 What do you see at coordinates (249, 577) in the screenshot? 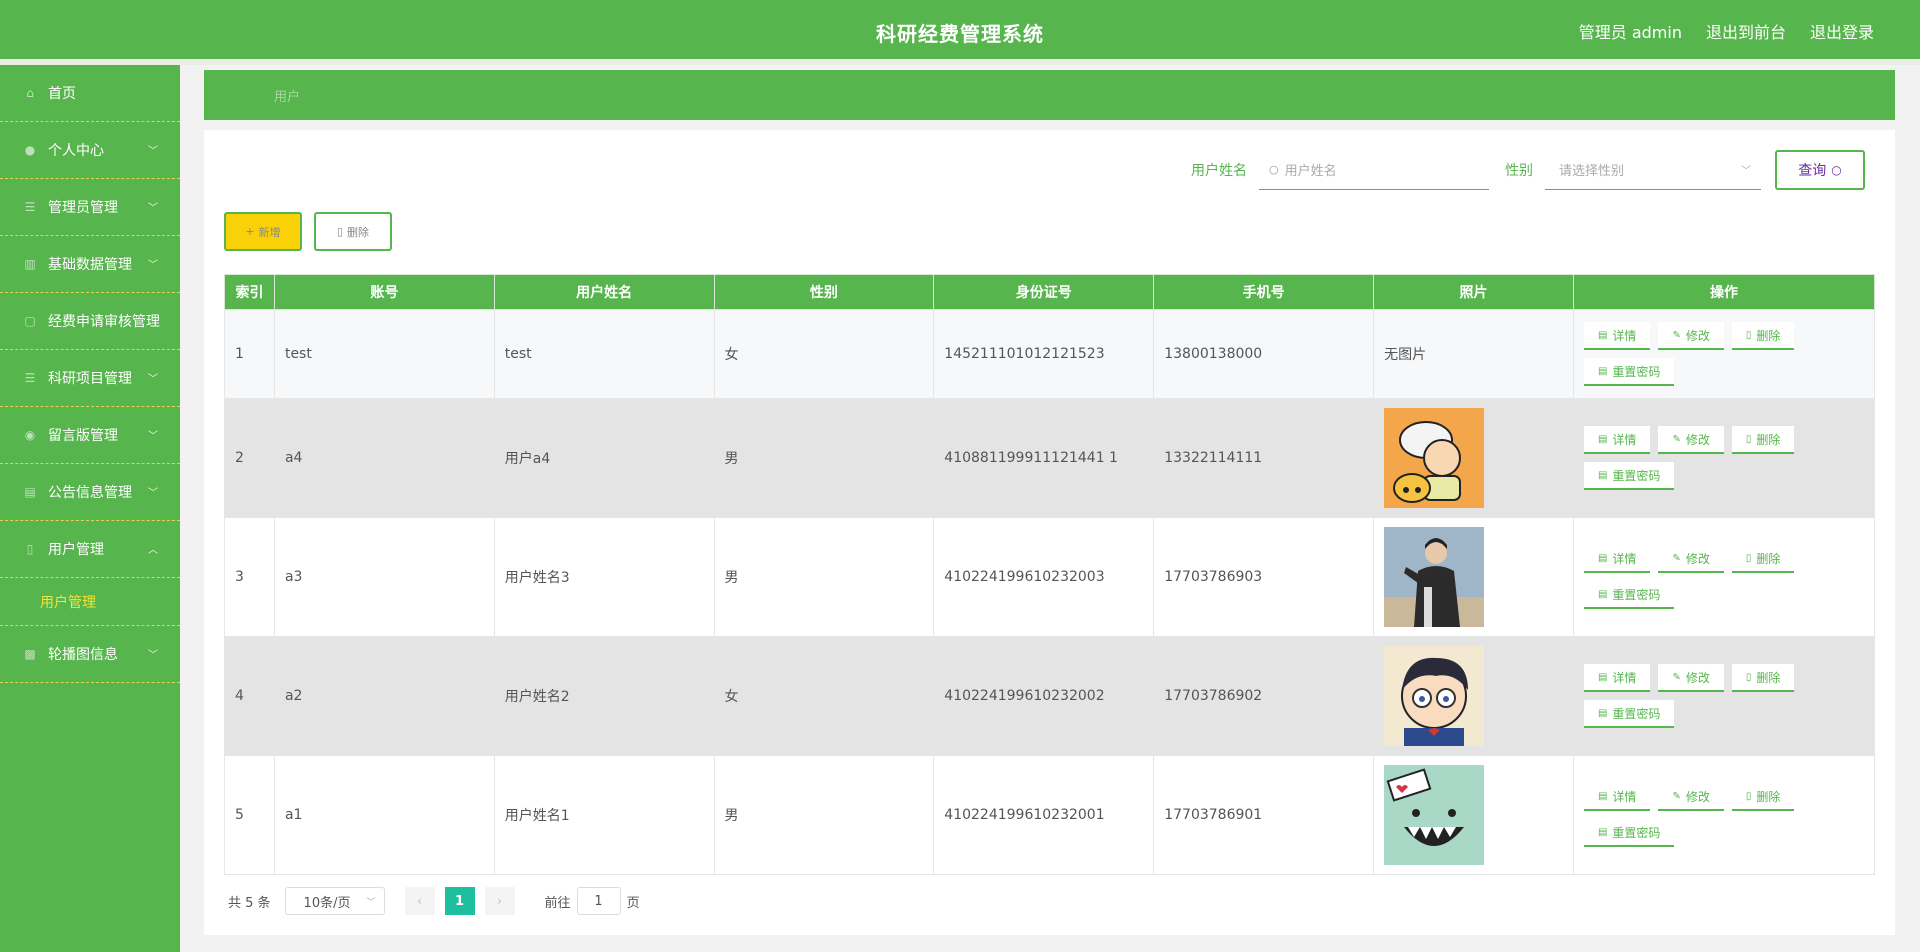
I see `cell-index: 3` at bounding box center [249, 577].